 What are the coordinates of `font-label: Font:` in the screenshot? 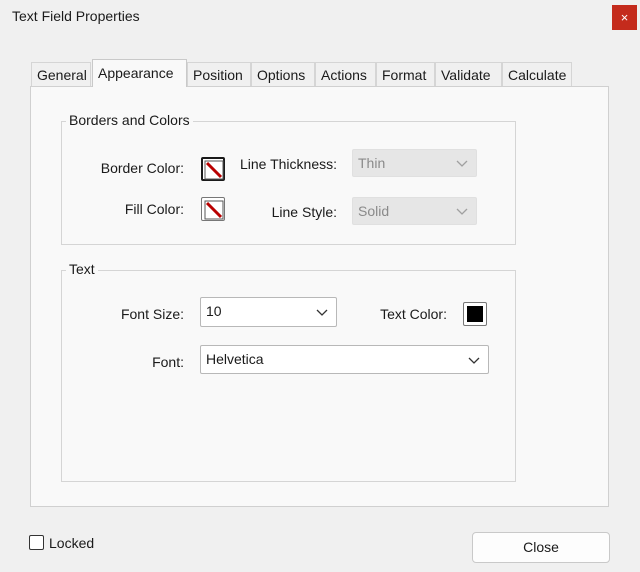 It's located at (168, 362).